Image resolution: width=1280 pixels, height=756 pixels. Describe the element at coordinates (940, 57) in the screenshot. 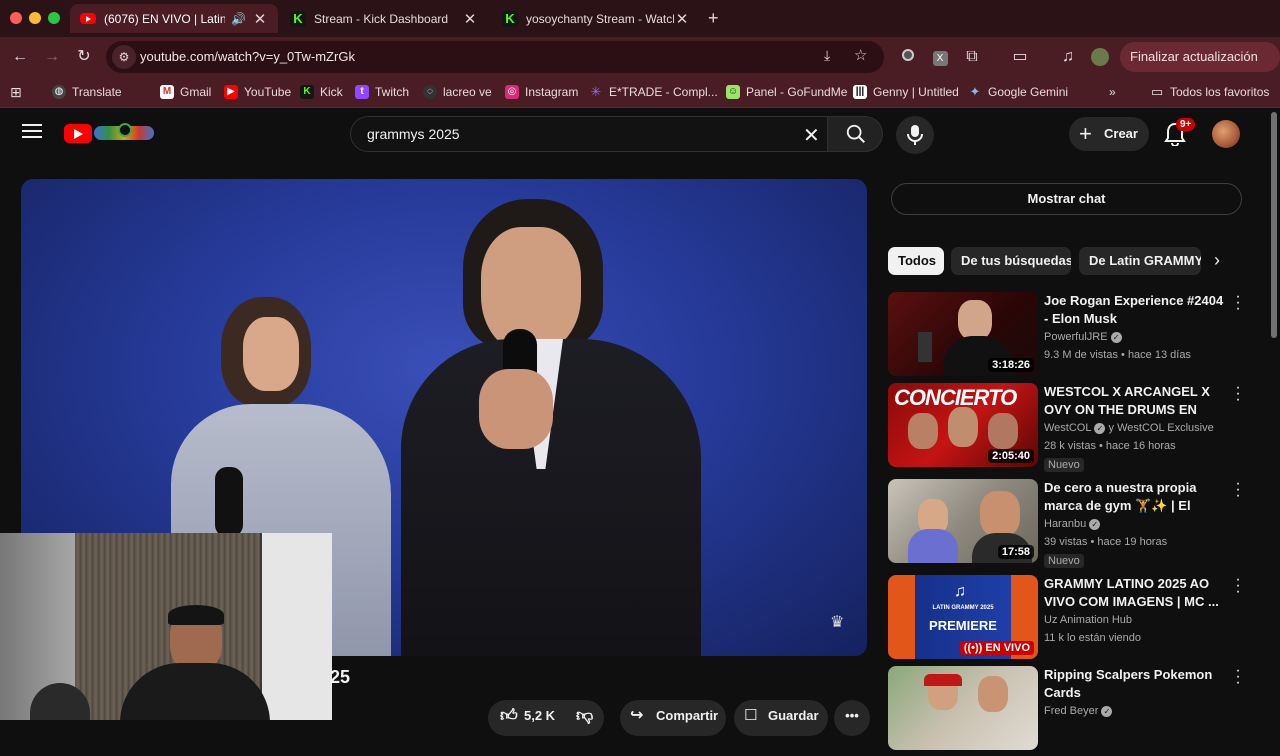

I see `extension-x-icon: X` at that location.